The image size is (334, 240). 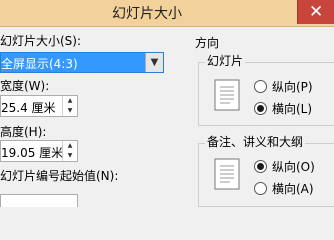 What do you see at coordinates (292, 109) in the screenshot?
I see `slides-landscape-label: 横向(L)` at bounding box center [292, 109].